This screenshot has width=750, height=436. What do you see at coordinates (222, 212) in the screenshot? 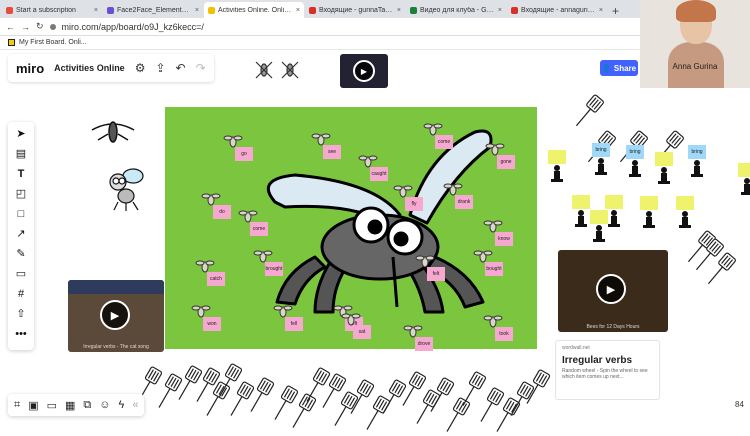
I see `word-sticky: do` at bounding box center [222, 212].